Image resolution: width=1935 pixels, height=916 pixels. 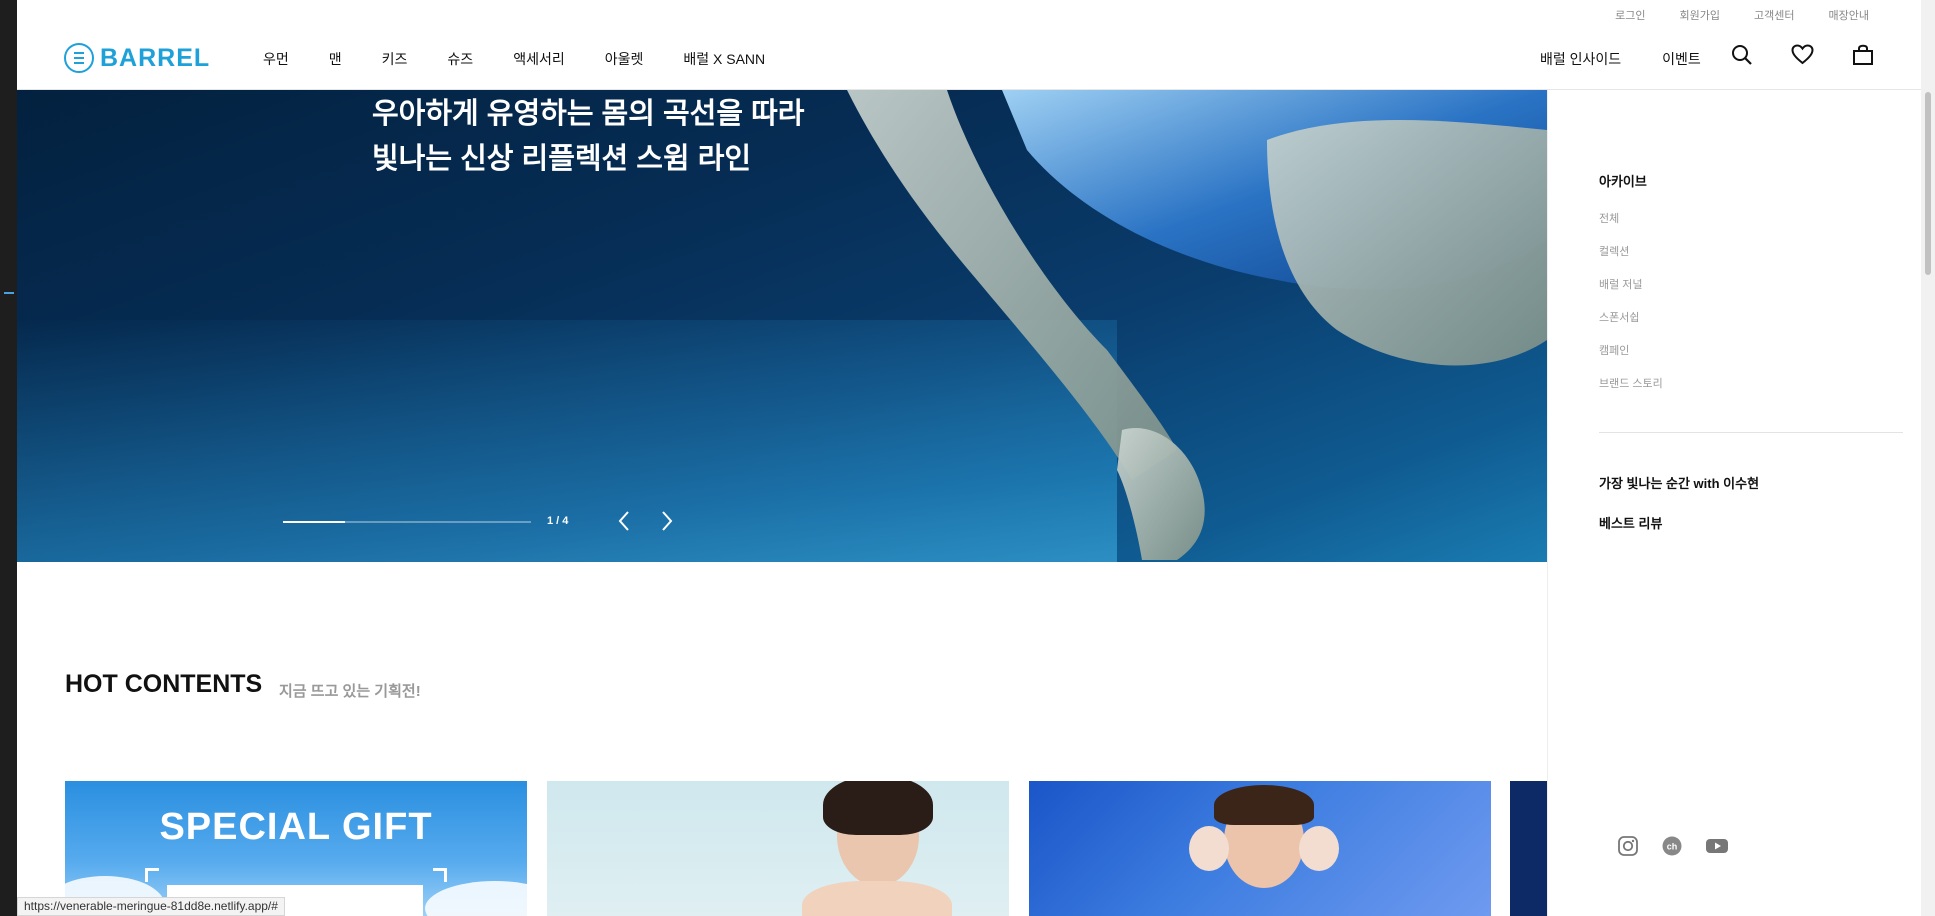 What do you see at coordinates (877, 898) in the screenshot?
I see `model-shoulders-image` at bounding box center [877, 898].